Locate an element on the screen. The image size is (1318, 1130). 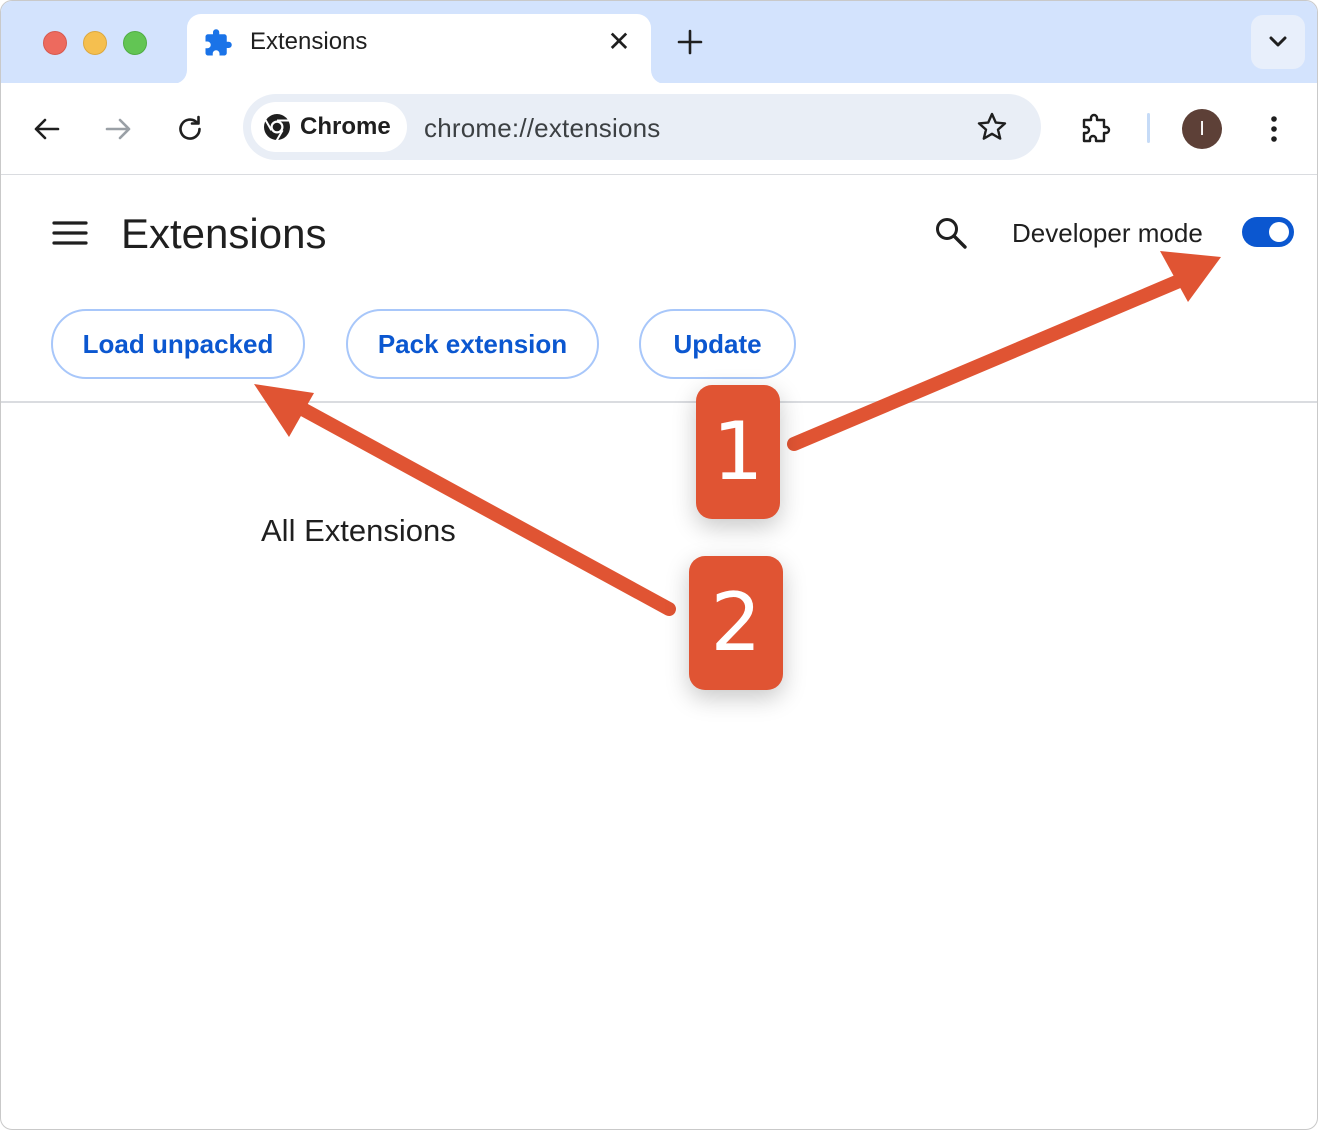
site-info-chip: Chrome is located at coordinates (329, 127).